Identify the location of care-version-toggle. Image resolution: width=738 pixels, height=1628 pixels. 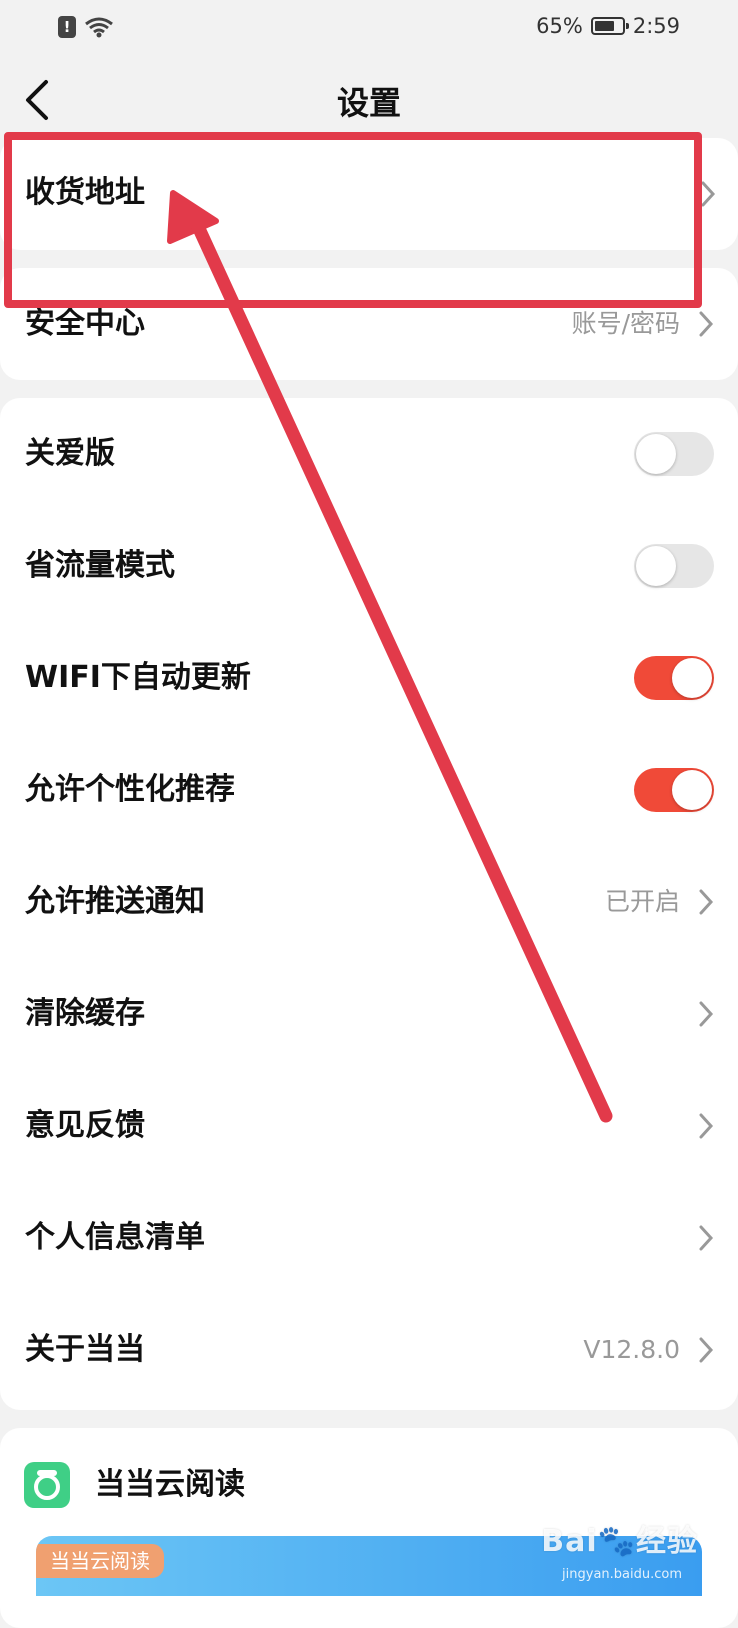
(674, 454).